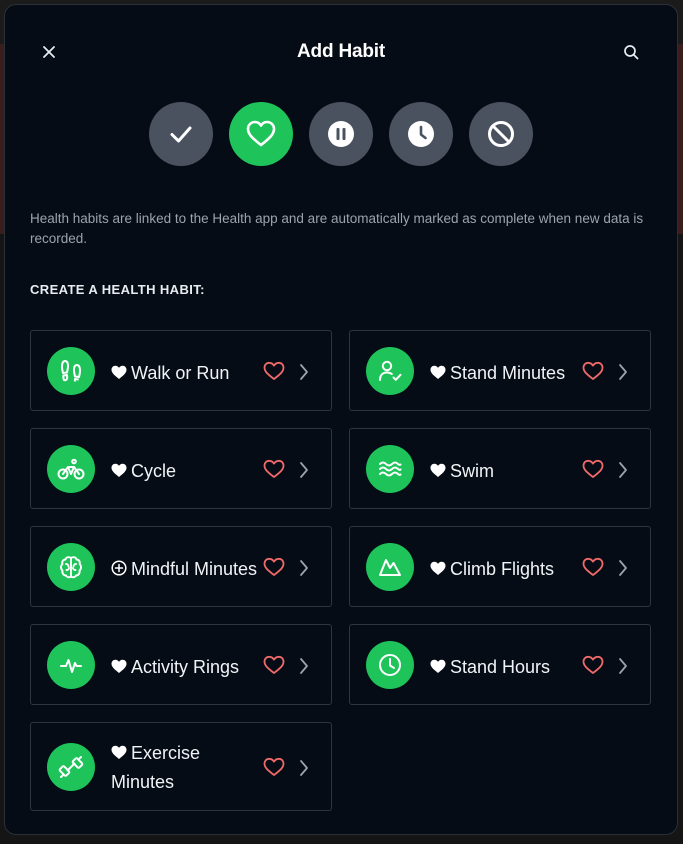 This screenshot has width=683, height=844. Describe the element at coordinates (502, 569) in the screenshot. I see `habit-name: Climb Flights` at that location.